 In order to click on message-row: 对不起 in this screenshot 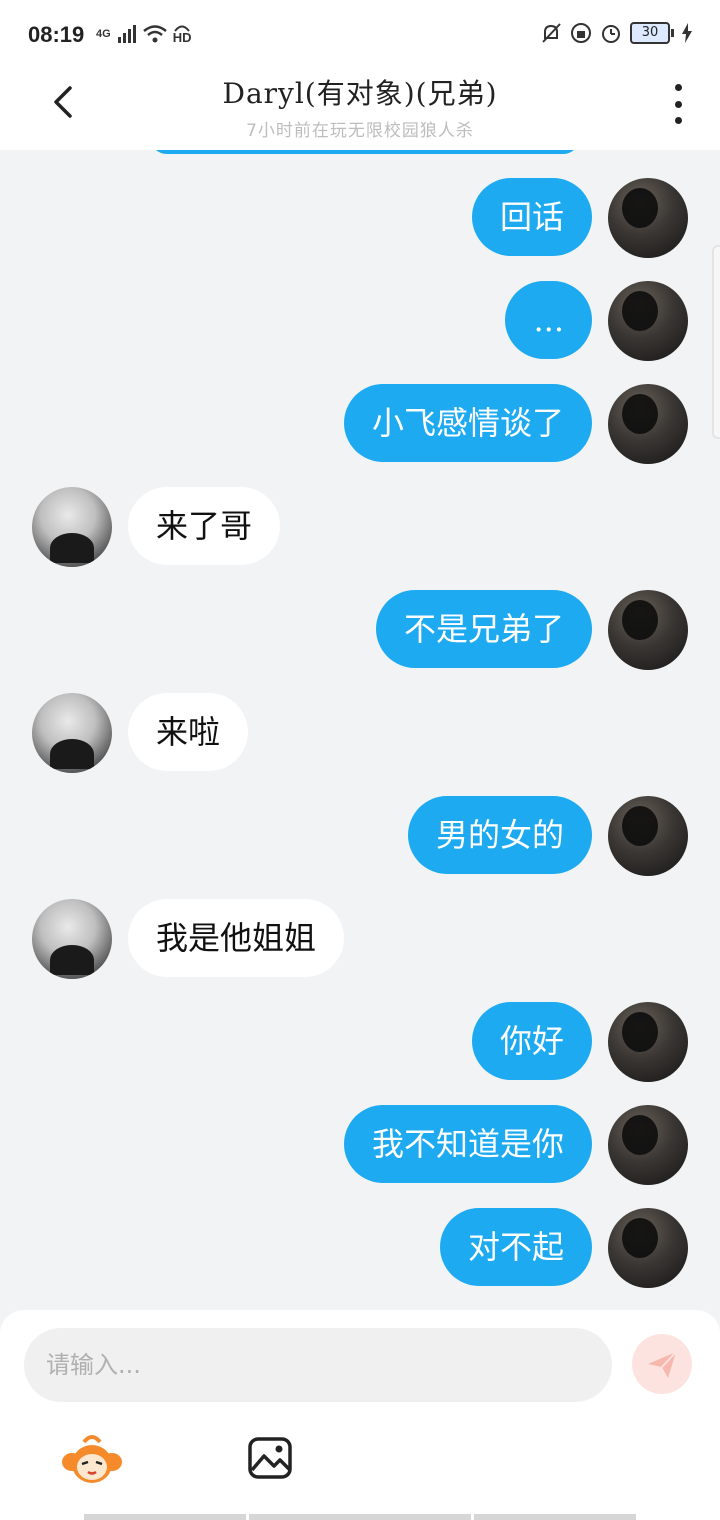, I will do `click(360, 1248)`.